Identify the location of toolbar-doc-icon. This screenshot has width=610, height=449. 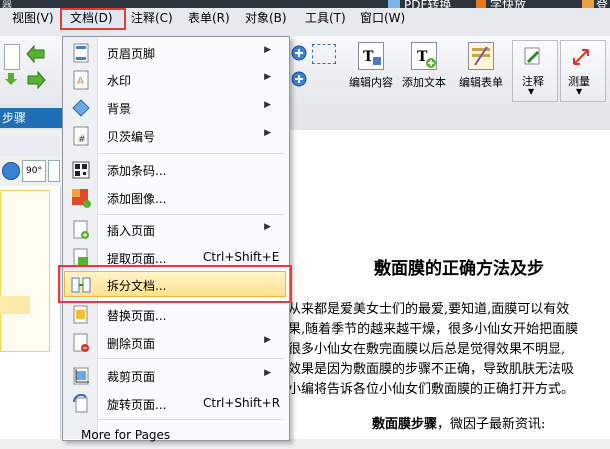
(12, 57).